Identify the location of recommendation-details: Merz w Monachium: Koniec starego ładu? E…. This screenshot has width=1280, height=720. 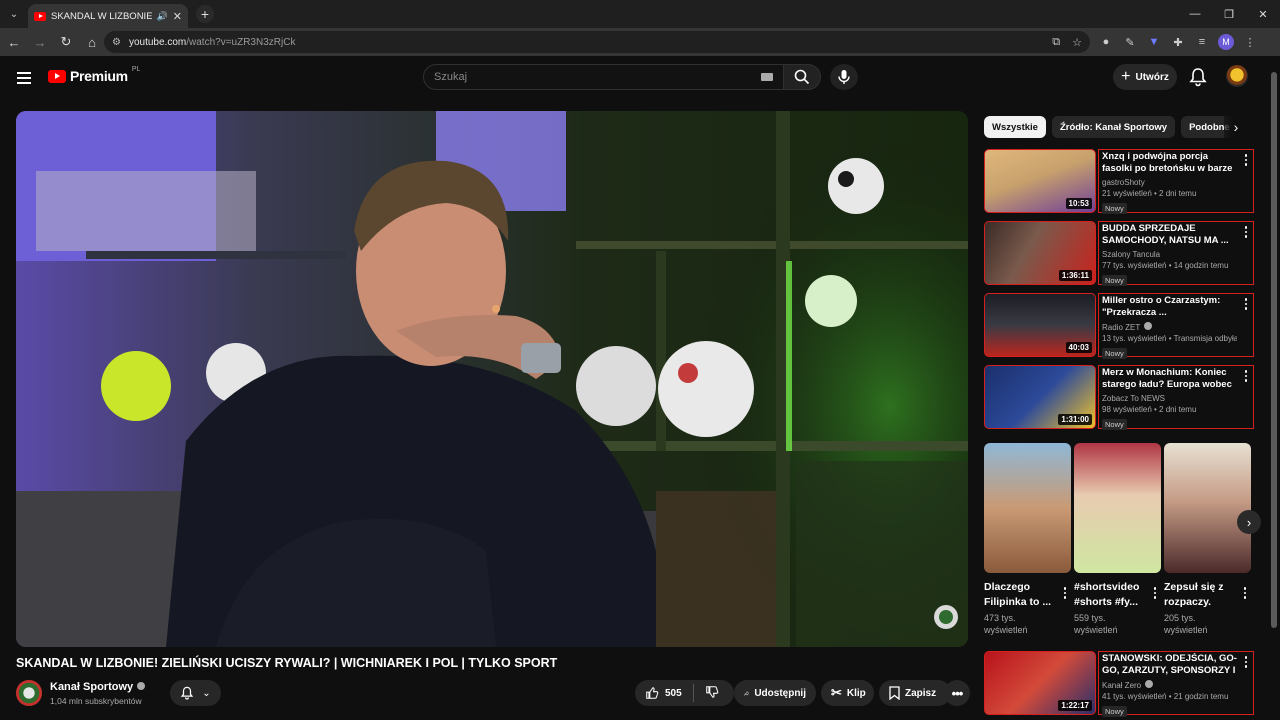
(1176, 397).